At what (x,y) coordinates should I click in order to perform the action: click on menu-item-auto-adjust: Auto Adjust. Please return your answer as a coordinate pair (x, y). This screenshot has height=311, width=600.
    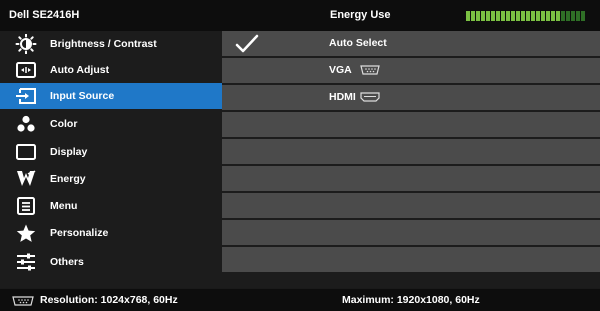
    Looking at the image, I should click on (111, 70).